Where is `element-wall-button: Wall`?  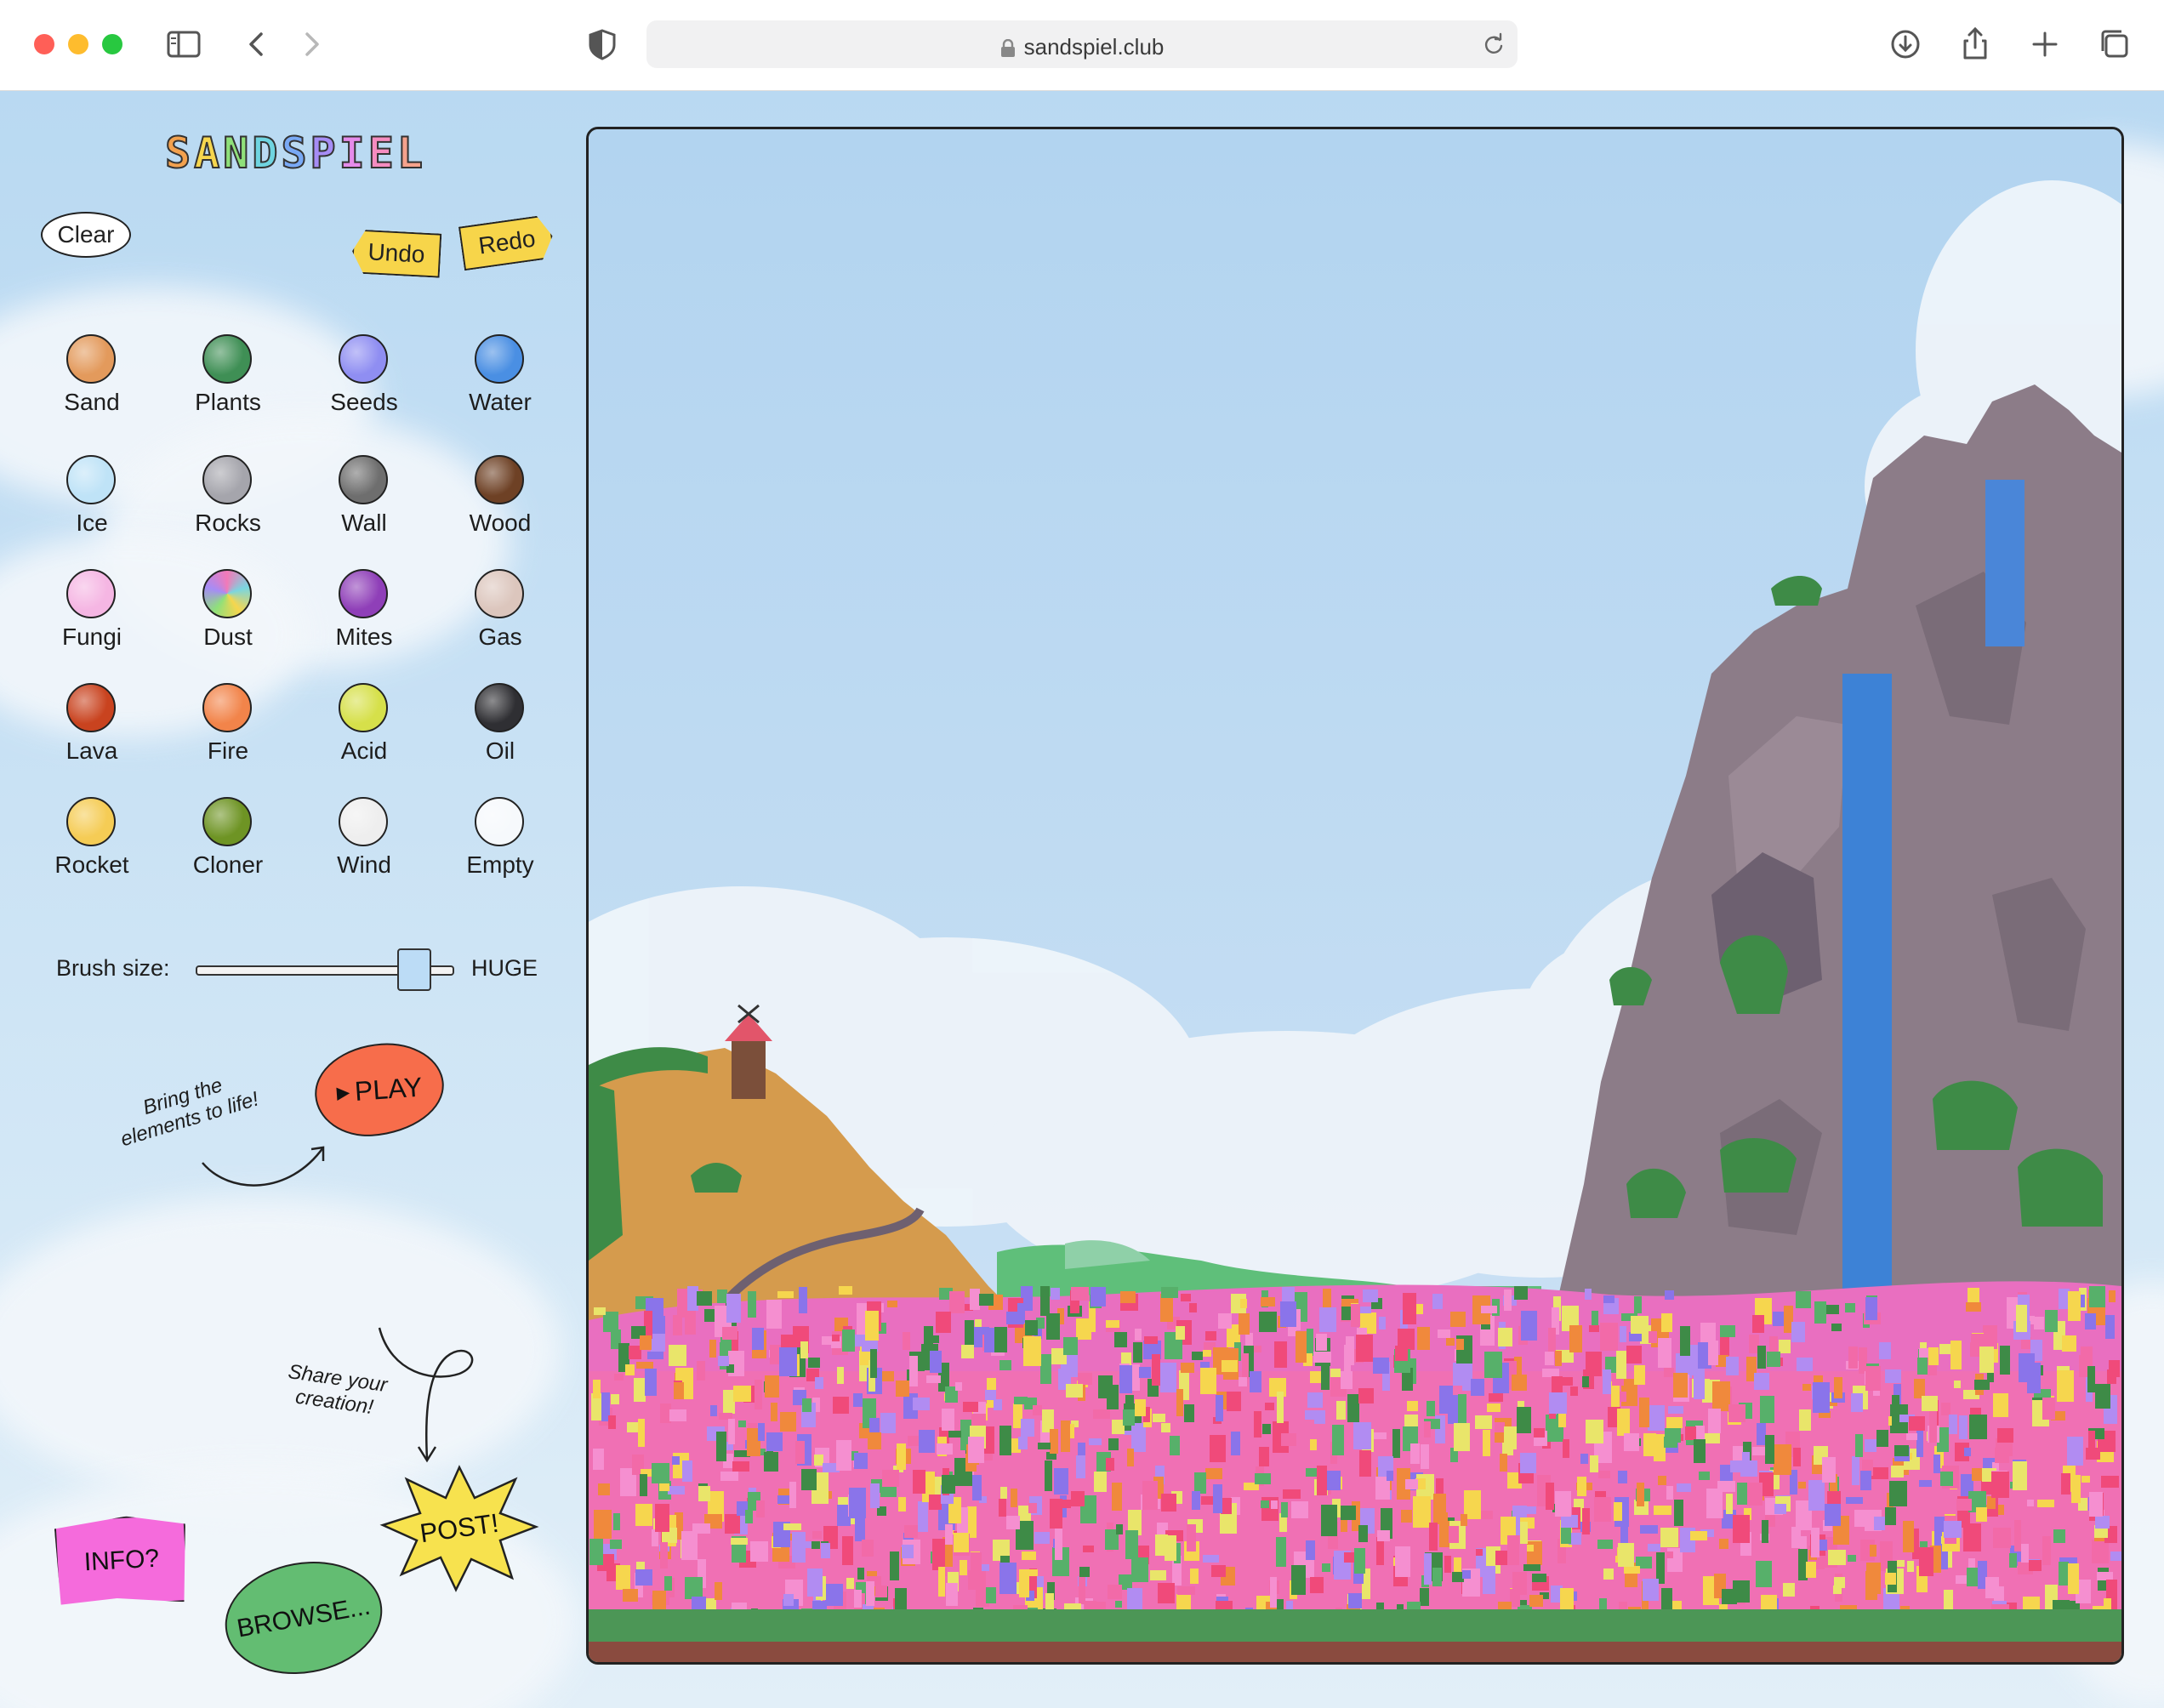
element-wall-button: Wall is located at coordinates (364, 502).